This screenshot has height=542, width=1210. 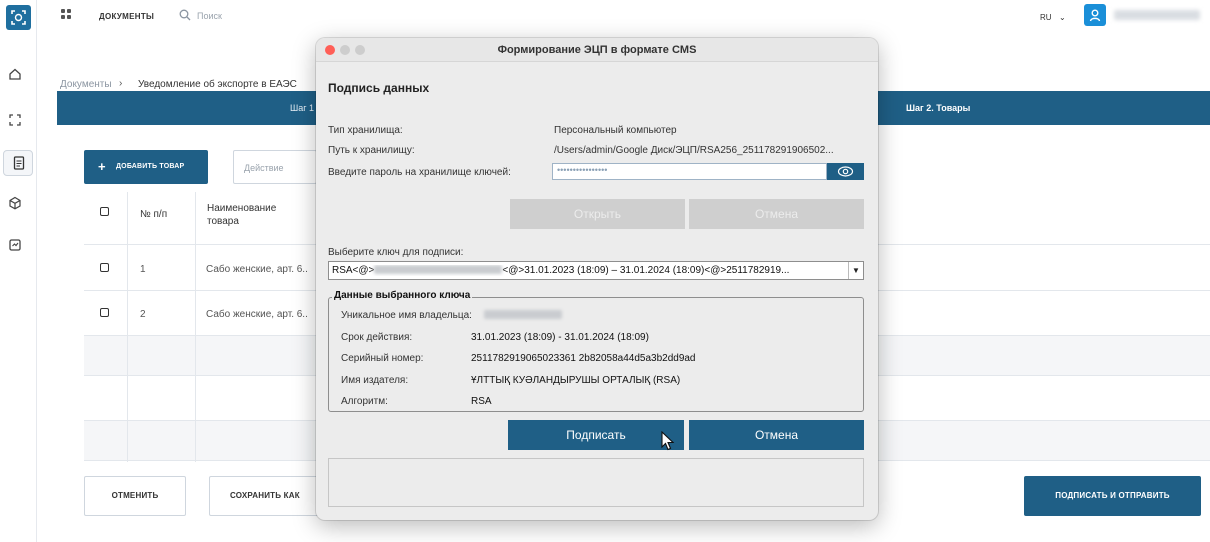 What do you see at coordinates (776, 214) in the screenshot?
I see `cancel-top-button: Отмена` at bounding box center [776, 214].